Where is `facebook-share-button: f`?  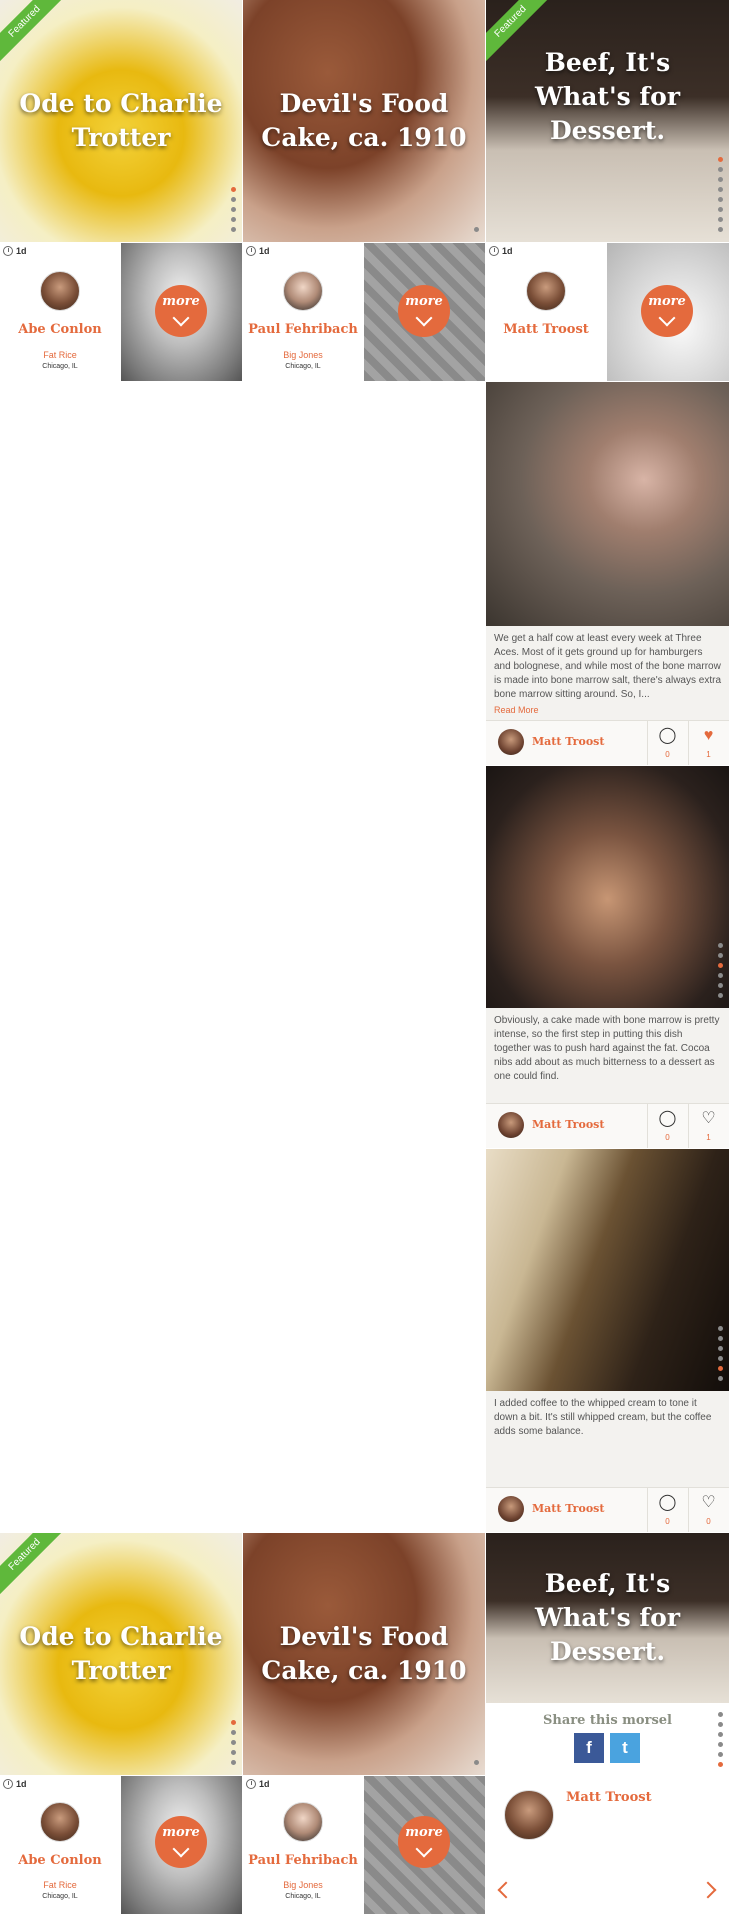
facebook-share-button: f is located at coordinates (589, 1748).